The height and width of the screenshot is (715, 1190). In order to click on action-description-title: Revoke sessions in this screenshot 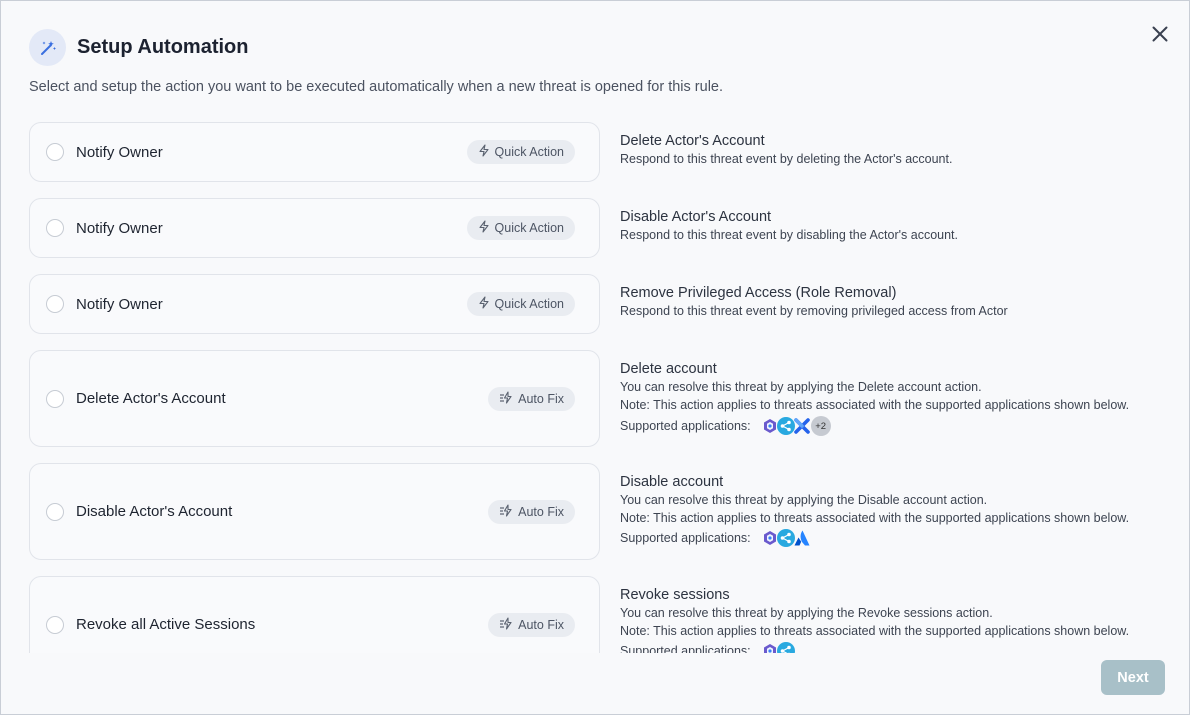, I will do `click(675, 595)`.